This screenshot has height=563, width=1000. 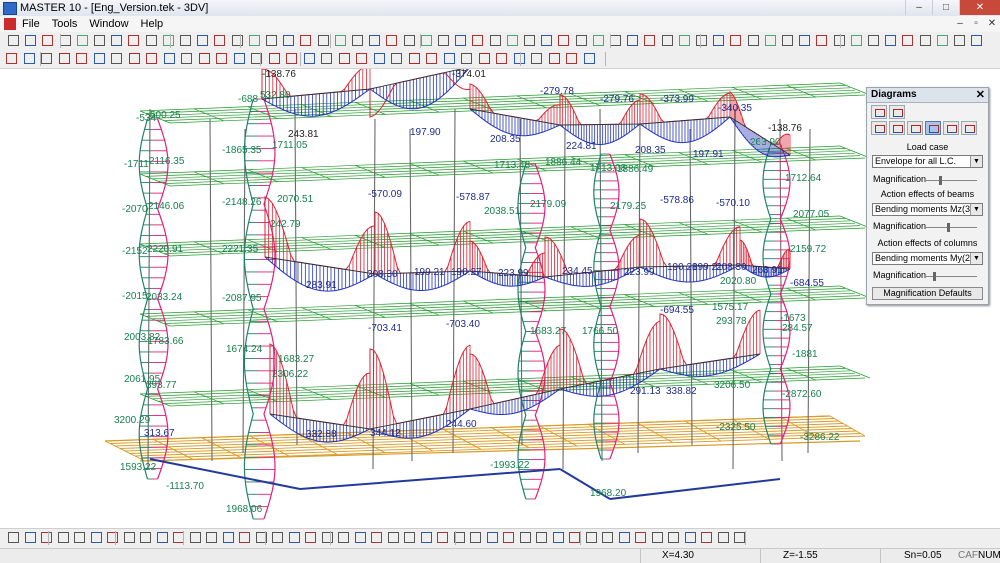 What do you see at coordinates (979, 7) in the screenshot?
I see `close-button: ✕` at bounding box center [979, 7].